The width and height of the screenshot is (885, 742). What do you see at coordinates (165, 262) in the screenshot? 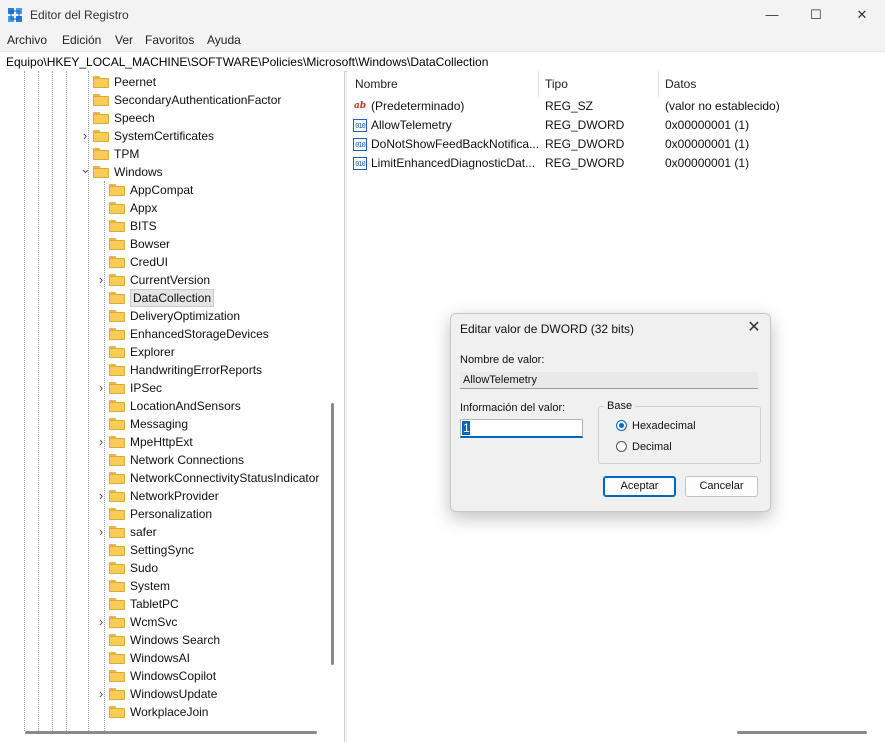
I see `tree-item: CredUI` at bounding box center [165, 262].